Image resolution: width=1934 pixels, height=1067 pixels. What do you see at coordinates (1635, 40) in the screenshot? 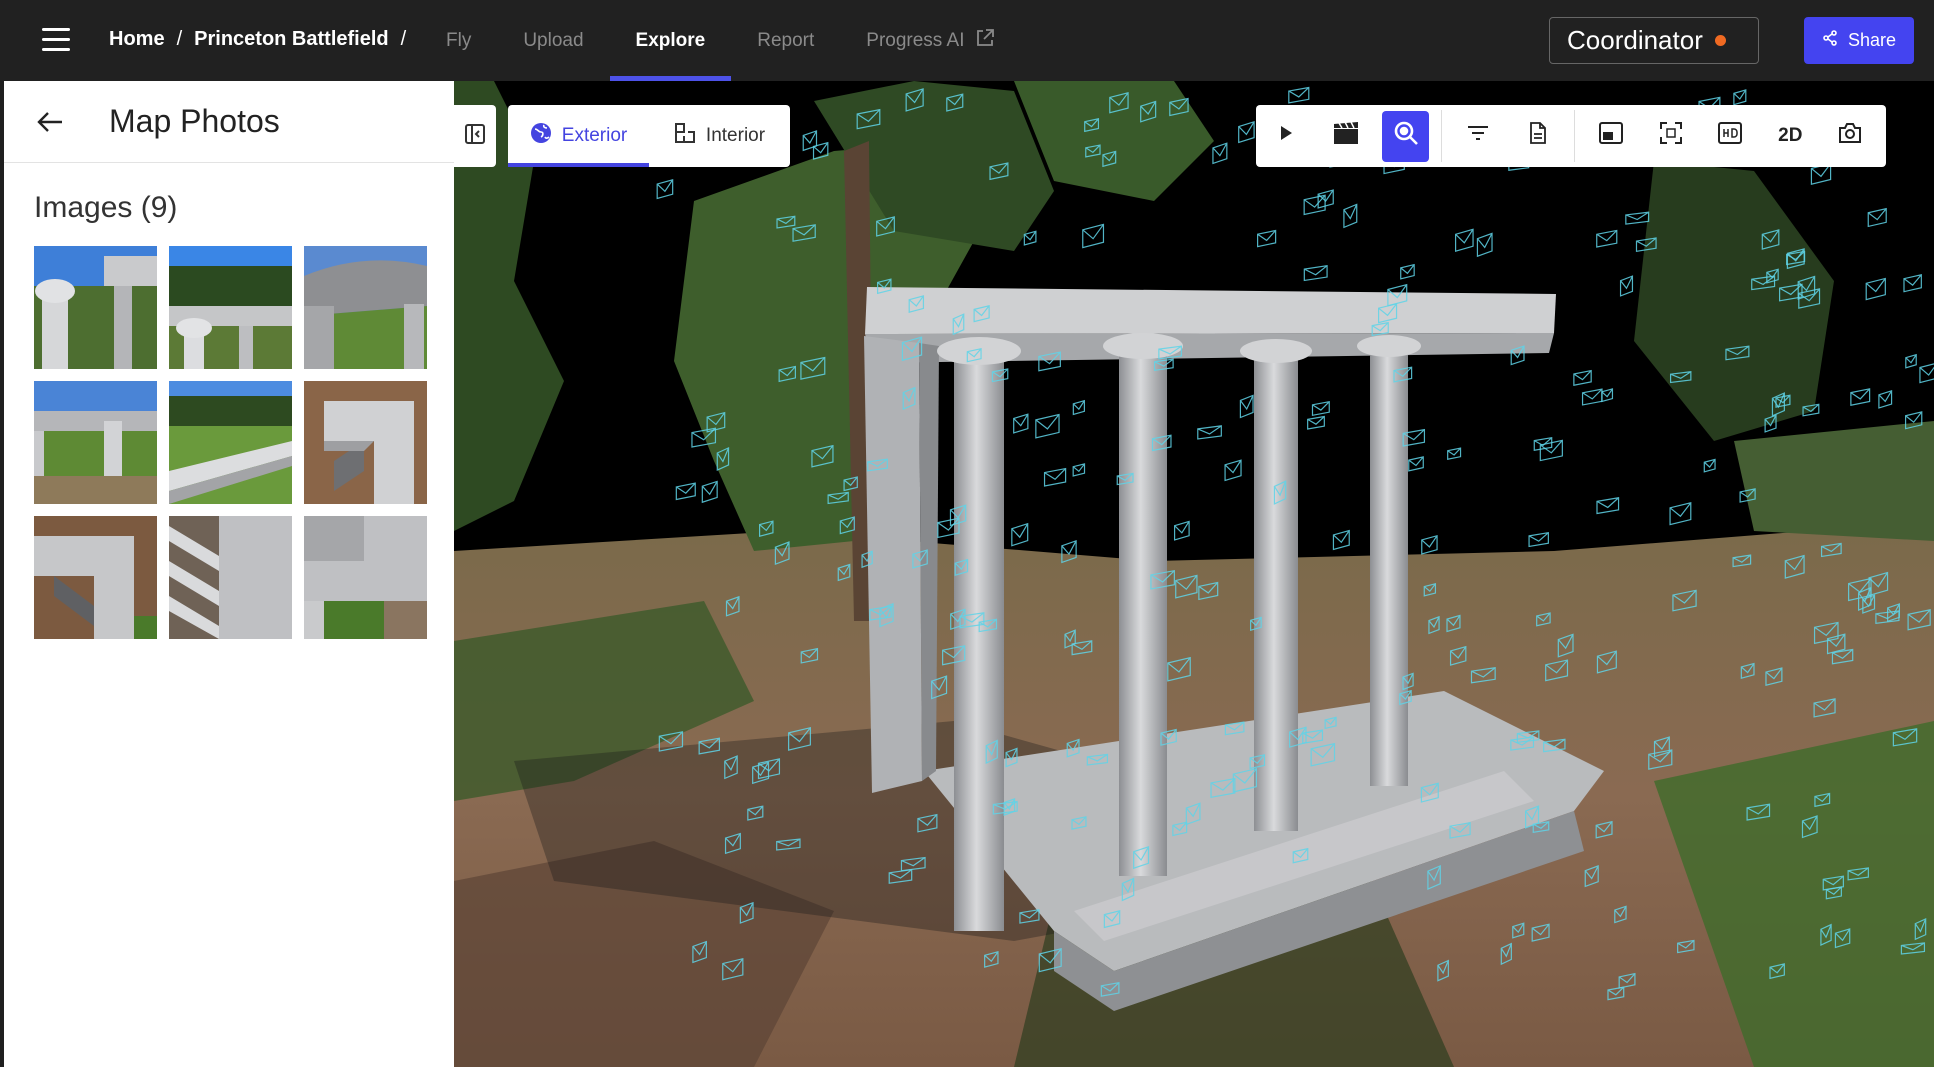
I see `role-label: Coordinator` at bounding box center [1635, 40].